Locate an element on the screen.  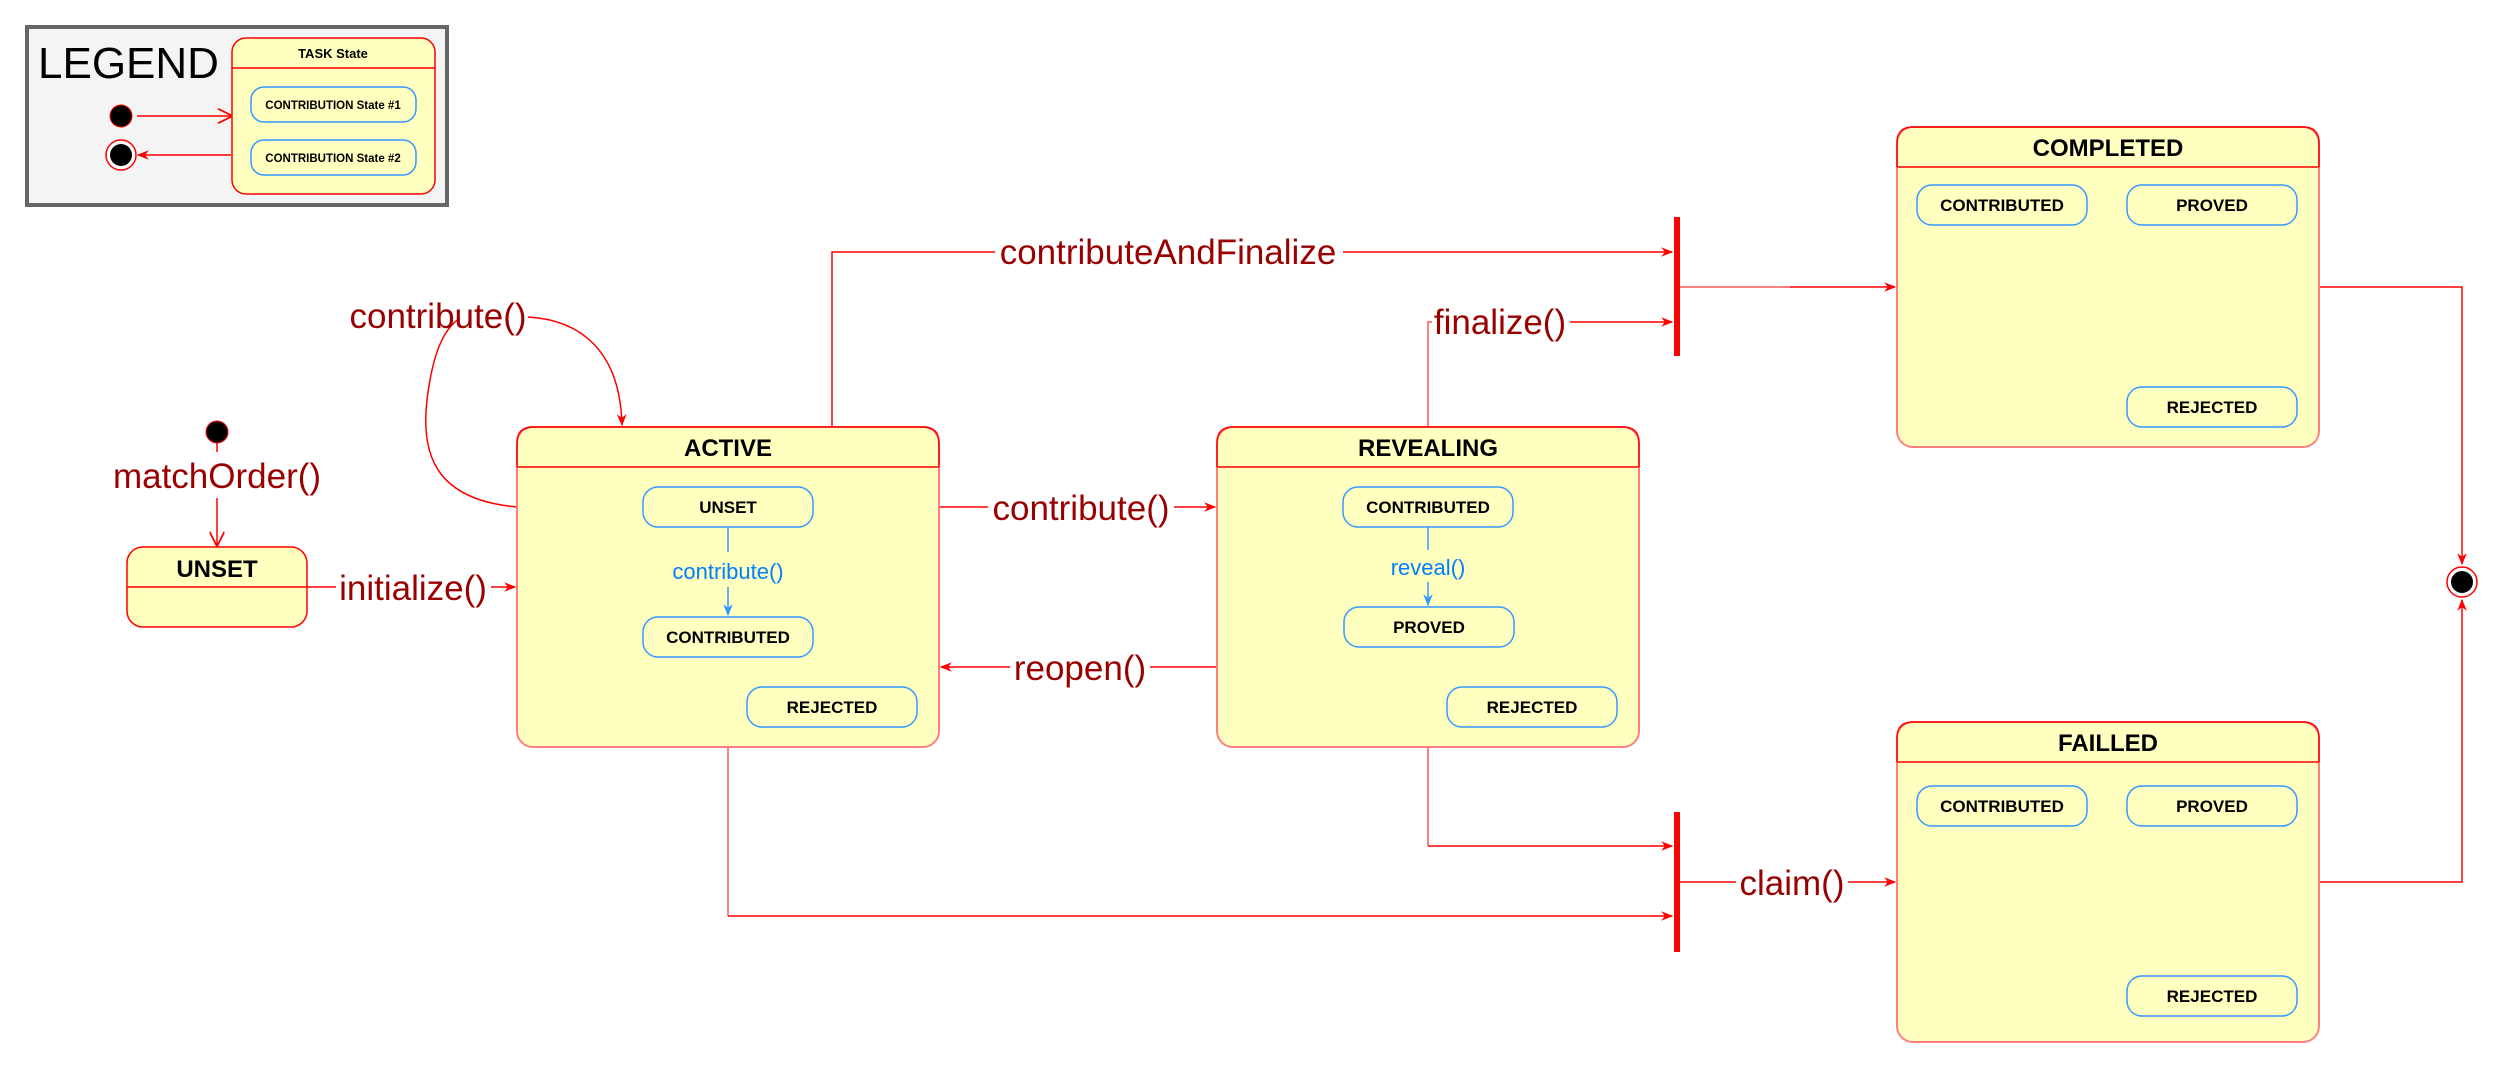
inner-label-reveal: reveal() is located at coordinates (1428, 567).